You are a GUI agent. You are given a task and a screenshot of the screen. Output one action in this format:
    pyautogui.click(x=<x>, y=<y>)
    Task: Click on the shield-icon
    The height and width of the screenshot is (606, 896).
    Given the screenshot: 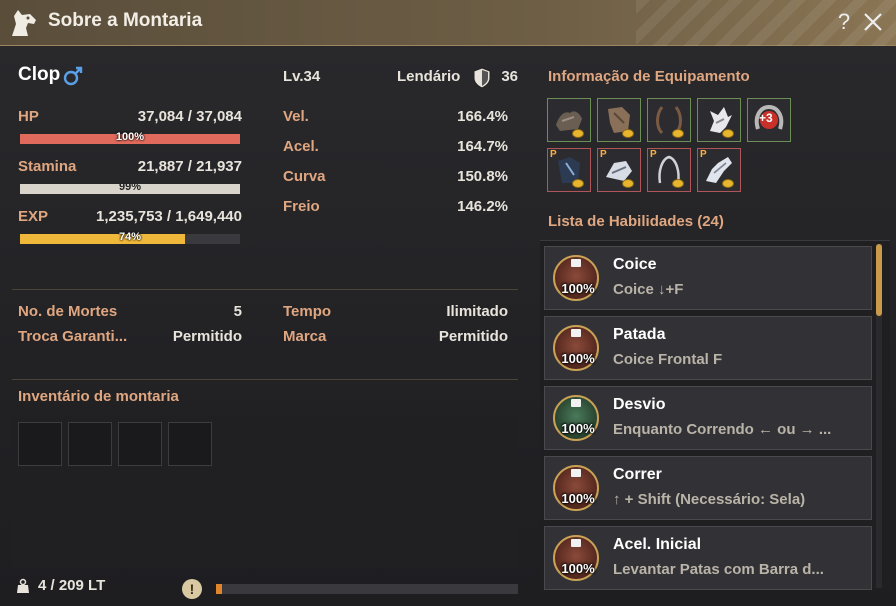 What is the action you would take?
    pyautogui.click(x=482, y=78)
    